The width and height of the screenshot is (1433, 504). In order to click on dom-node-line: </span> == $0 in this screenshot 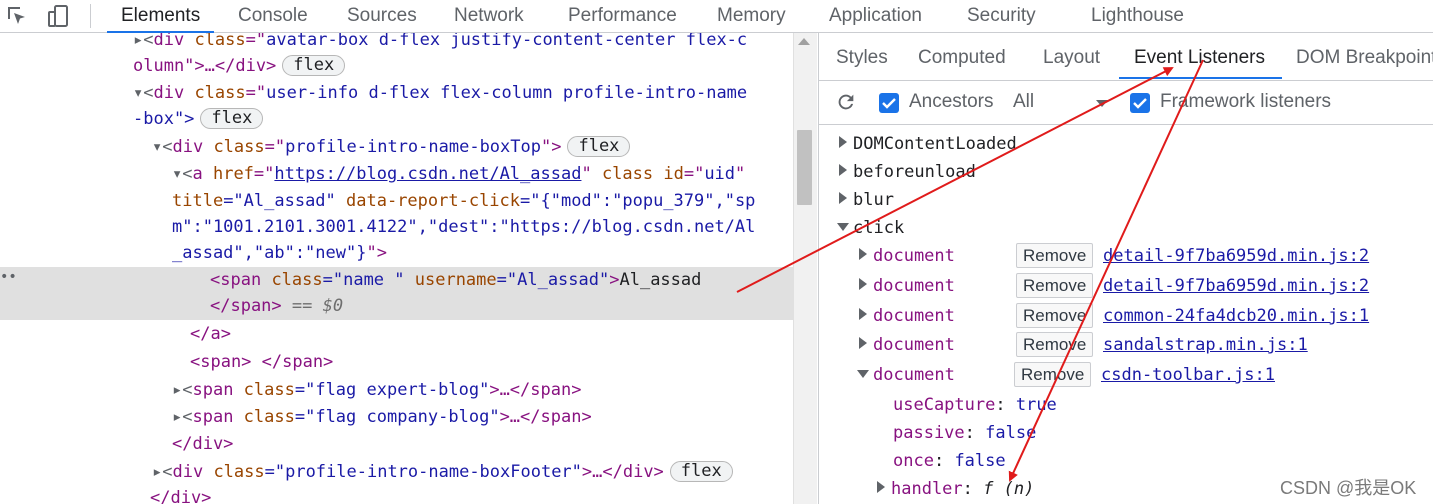, I will do `click(276, 306)`.